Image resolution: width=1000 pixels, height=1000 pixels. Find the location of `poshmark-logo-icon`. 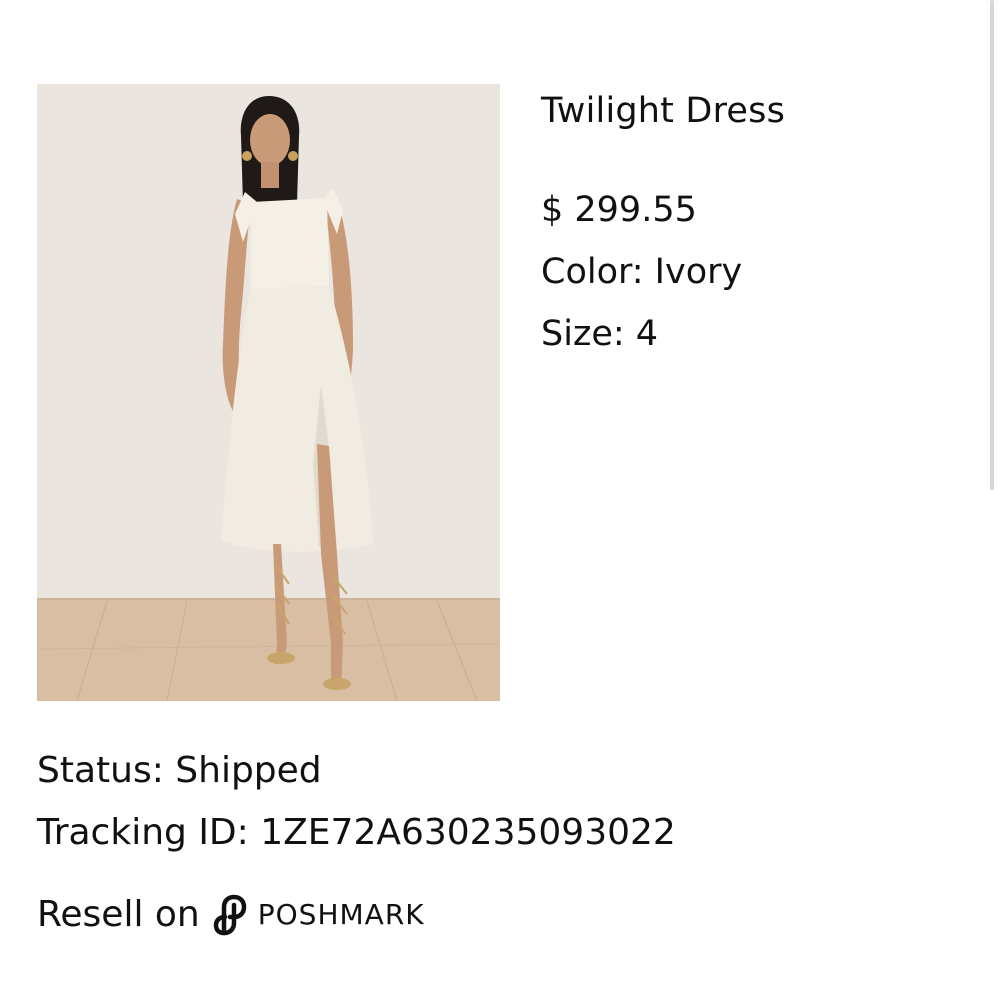

poshmark-logo-icon is located at coordinates (231, 915).